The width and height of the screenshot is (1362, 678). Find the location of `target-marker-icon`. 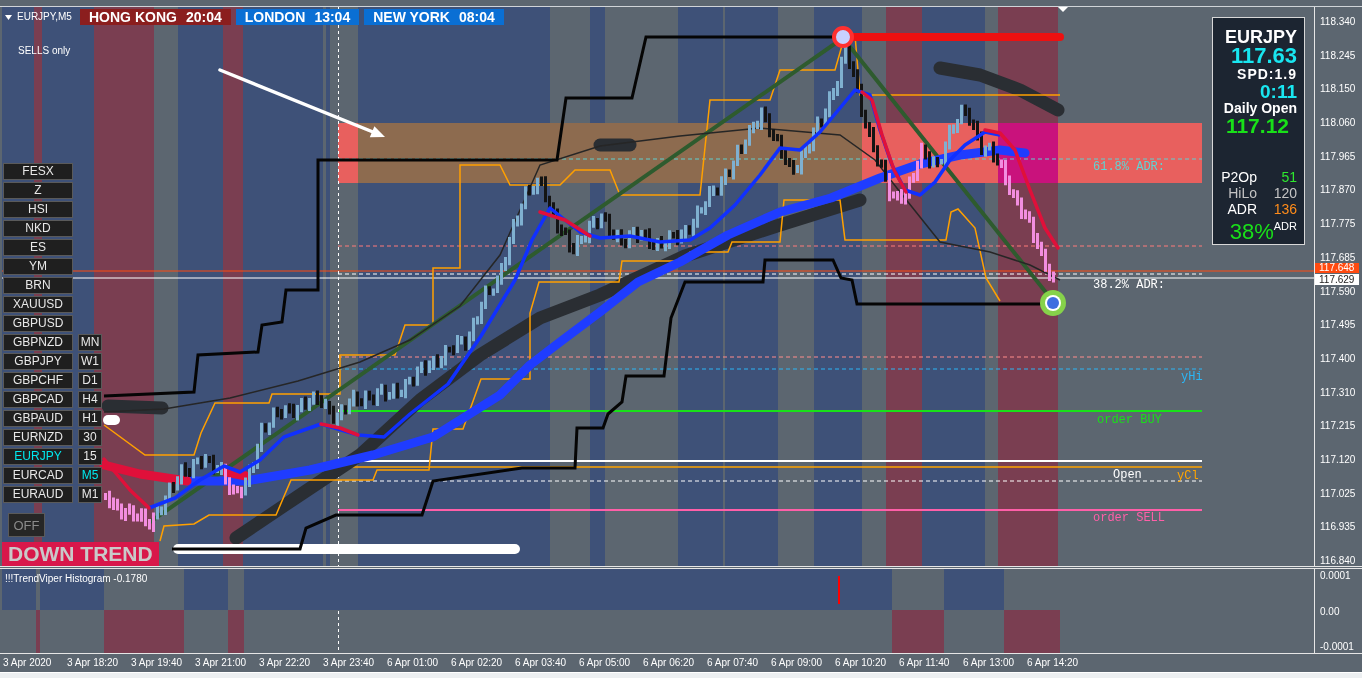

target-marker-icon is located at coordinates (1053, 303).